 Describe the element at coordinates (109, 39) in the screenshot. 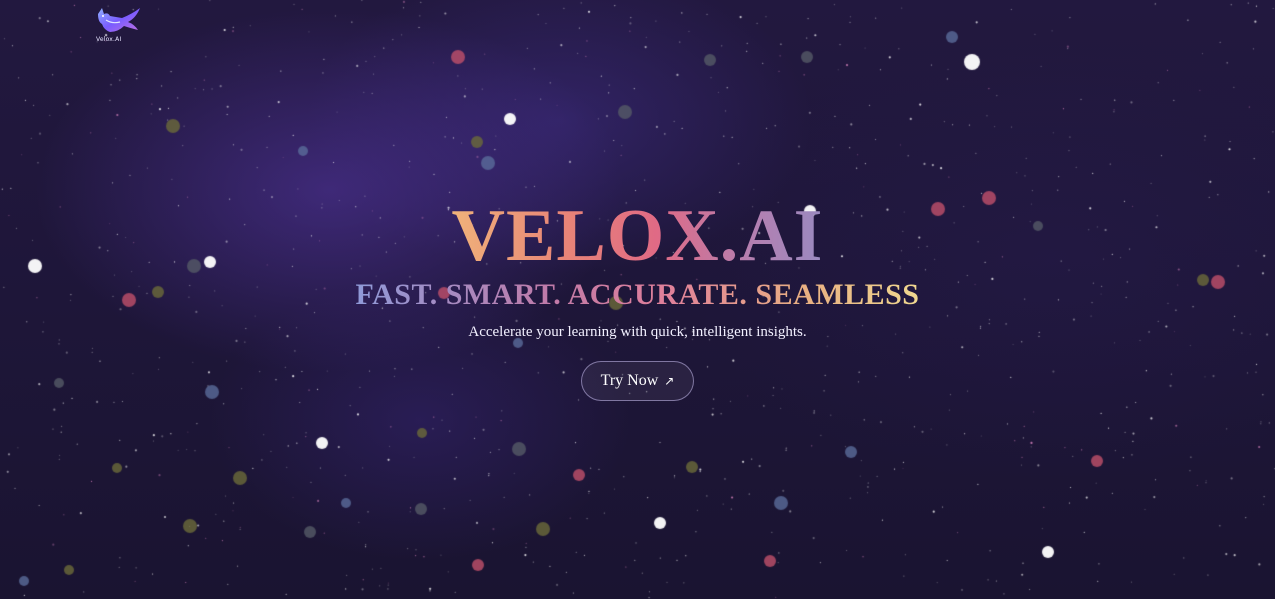

I see `logo-text: Velox.AI` at that location.